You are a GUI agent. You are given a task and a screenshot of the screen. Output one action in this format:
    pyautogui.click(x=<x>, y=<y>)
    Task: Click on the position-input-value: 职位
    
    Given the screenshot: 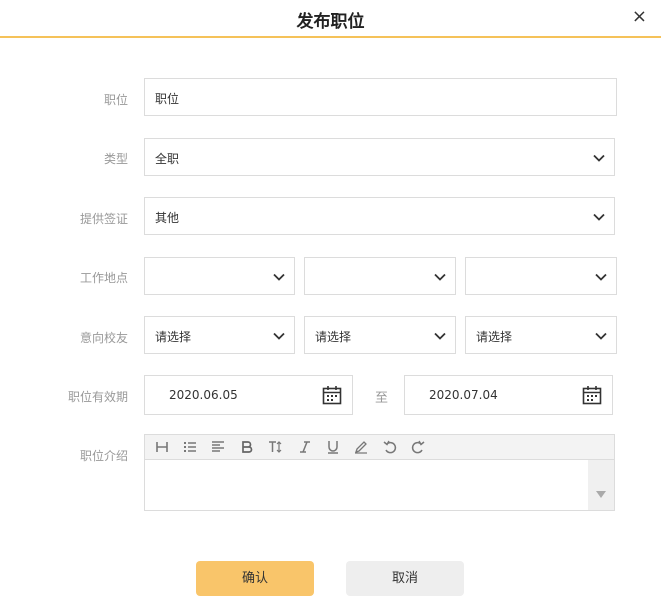 What is the action you would take?
    pyautogui.click(x=167, y=99)
    